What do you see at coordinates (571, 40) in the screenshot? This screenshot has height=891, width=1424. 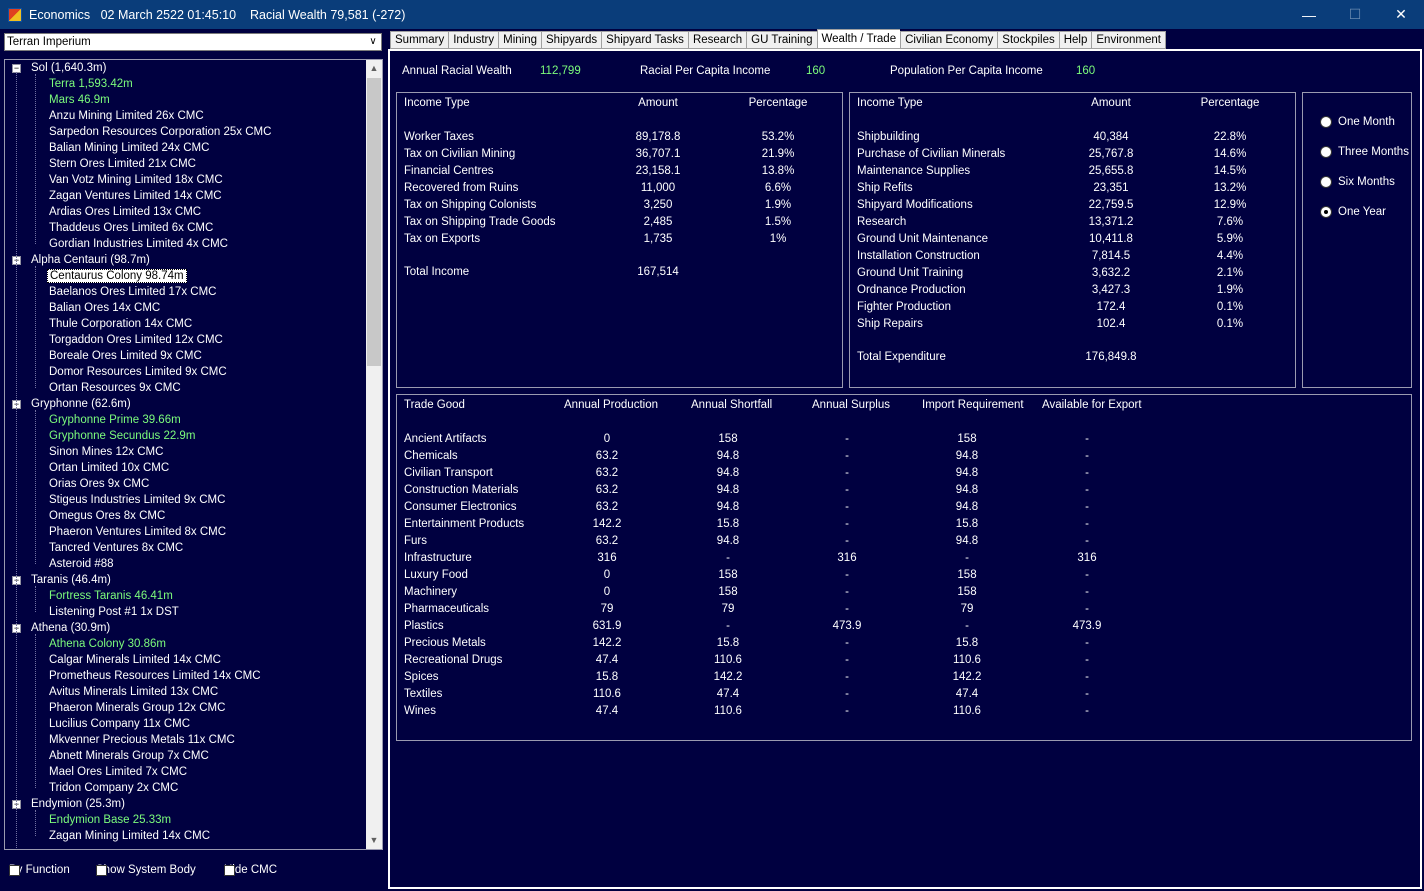 I see `tab-shipyards: Shipyards` at bounding box center [571, 40].